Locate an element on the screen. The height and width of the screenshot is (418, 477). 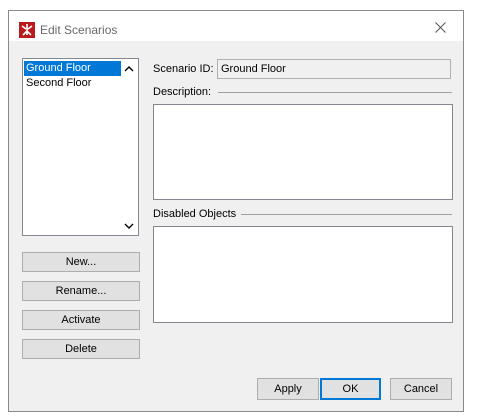
disabled-objects-label: Disabled Objects is located at coordinates (195, 214).